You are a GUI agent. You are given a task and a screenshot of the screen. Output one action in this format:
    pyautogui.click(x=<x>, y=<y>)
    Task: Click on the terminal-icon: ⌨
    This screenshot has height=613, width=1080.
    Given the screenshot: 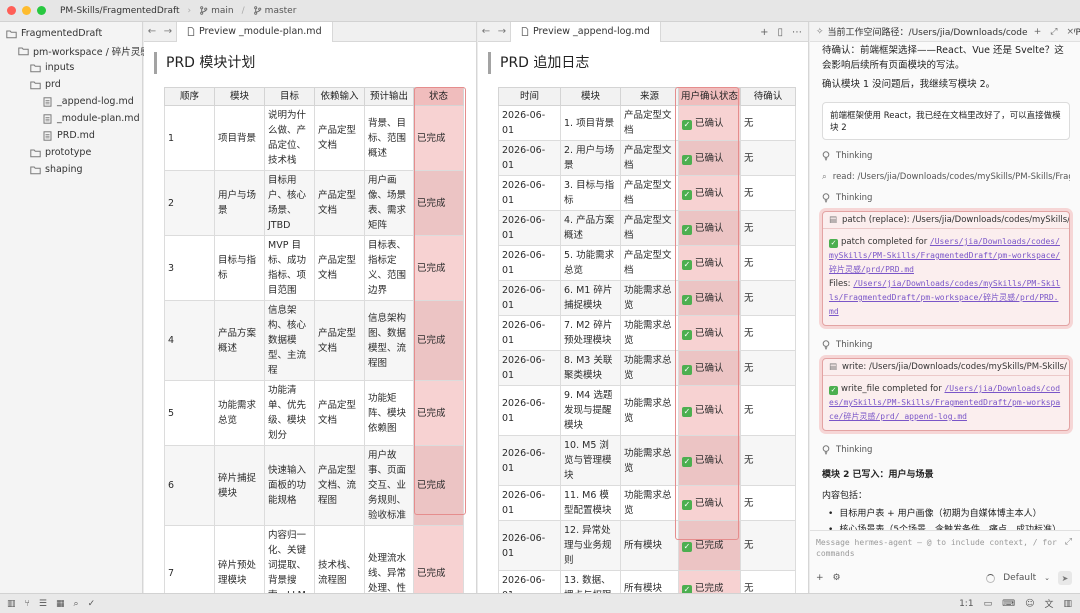 What is the action you would take?
    pyautogui.click(x=1008, y=604)
    